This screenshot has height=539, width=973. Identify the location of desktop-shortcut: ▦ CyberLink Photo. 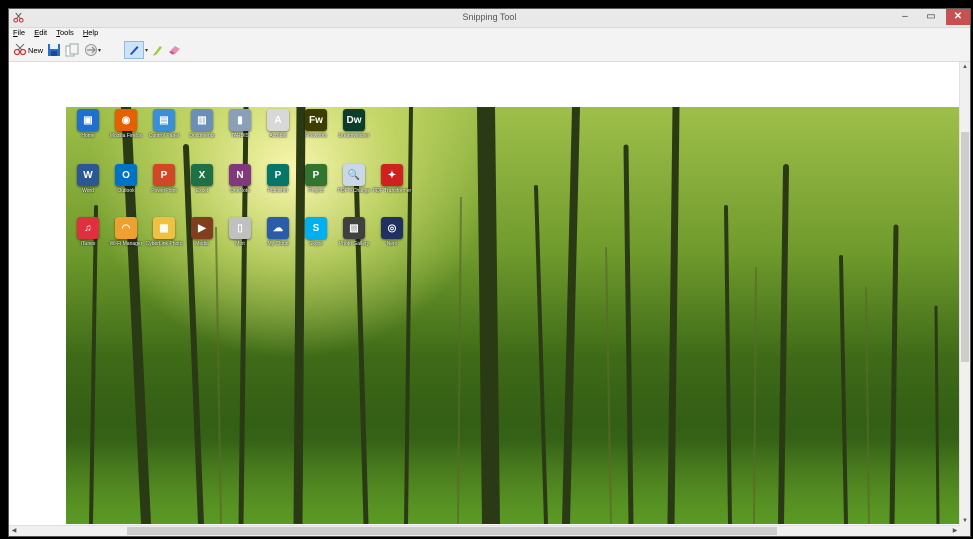
(164, 239).